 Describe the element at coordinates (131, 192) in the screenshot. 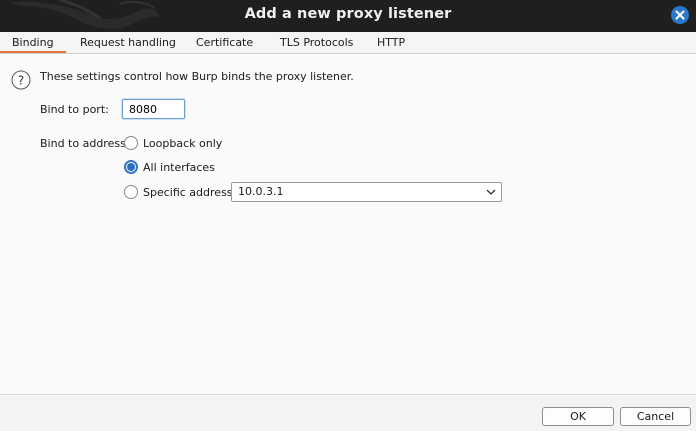

I see `specific-address-radio` at that location.